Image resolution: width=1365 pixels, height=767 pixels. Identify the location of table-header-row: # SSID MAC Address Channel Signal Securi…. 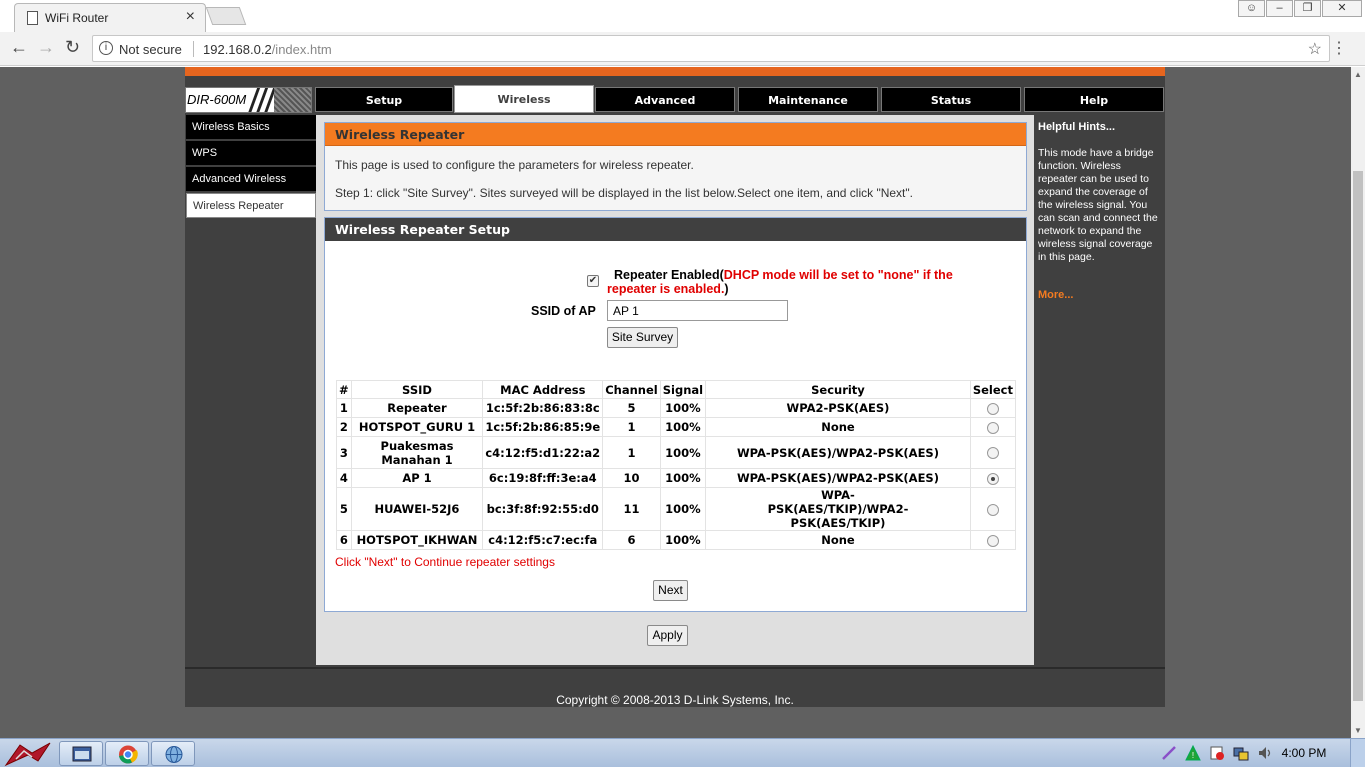
(676, 389).